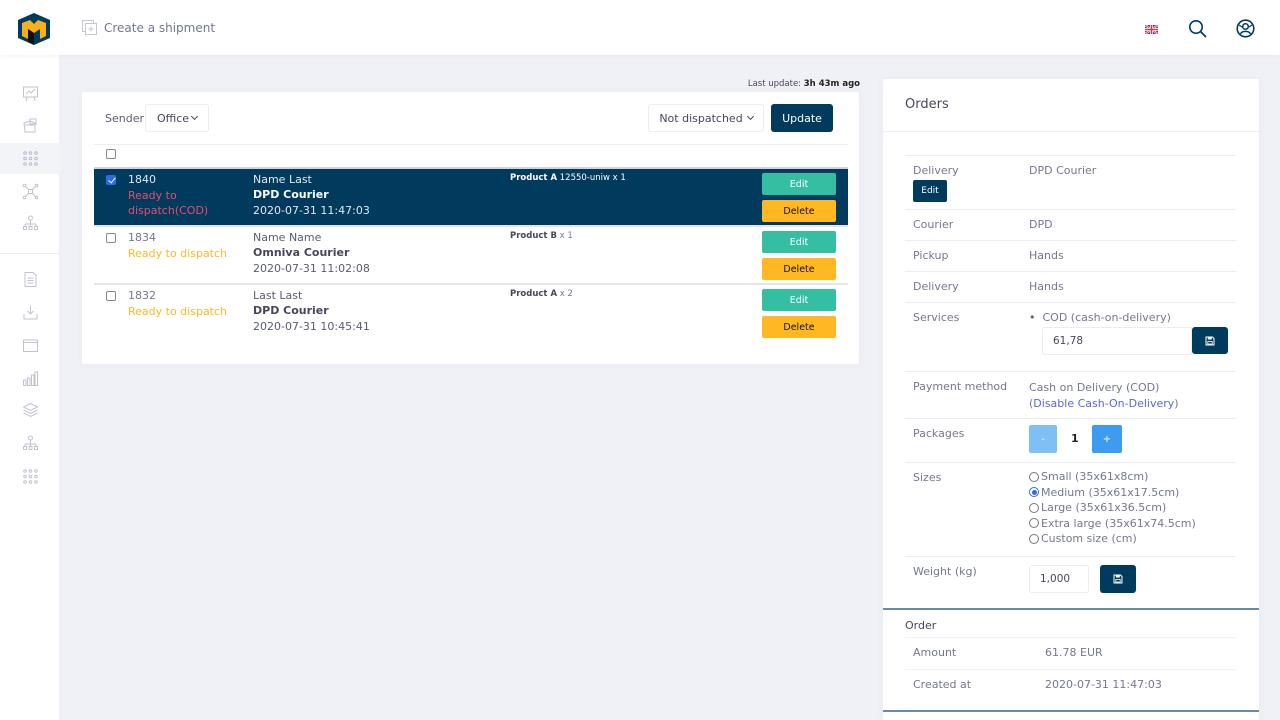  What do you see at coordinates (142, 237) in the screenshot?
I see `order-id: 1834` at bounding box center [142, 237].